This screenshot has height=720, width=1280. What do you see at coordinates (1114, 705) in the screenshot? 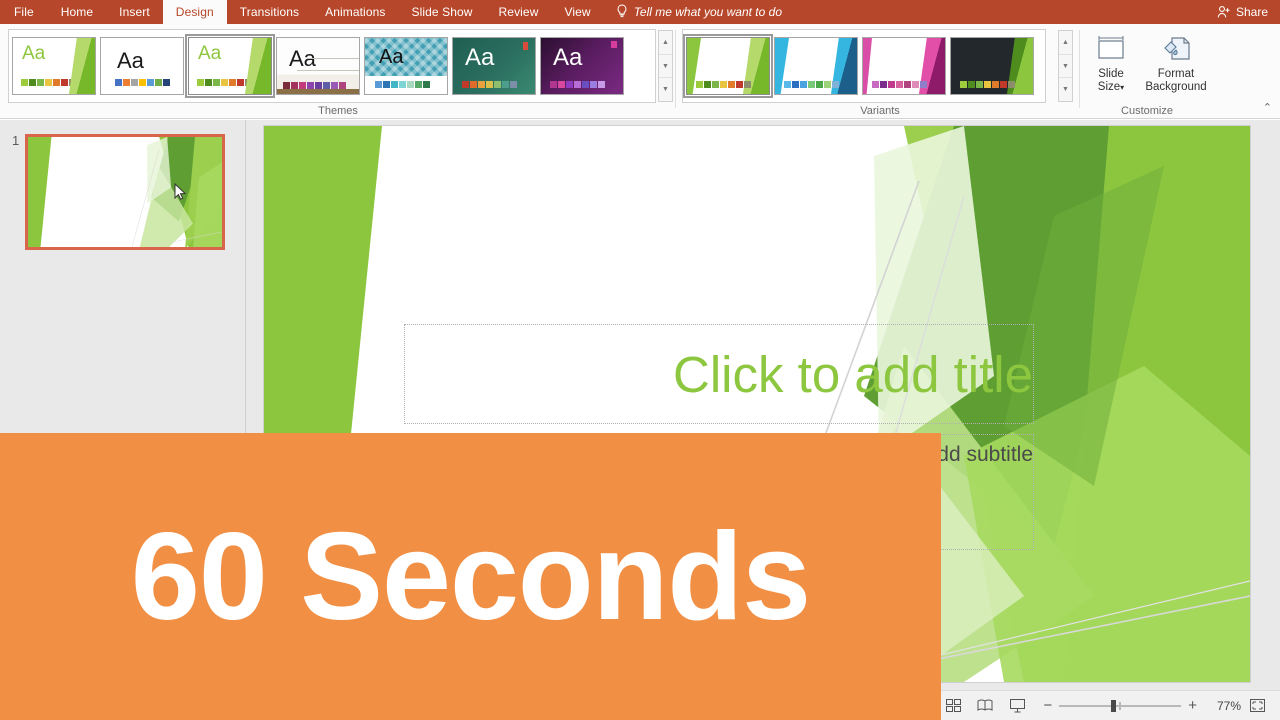
I see `zoom-slider-handle` at bounding box center [1114, 705].